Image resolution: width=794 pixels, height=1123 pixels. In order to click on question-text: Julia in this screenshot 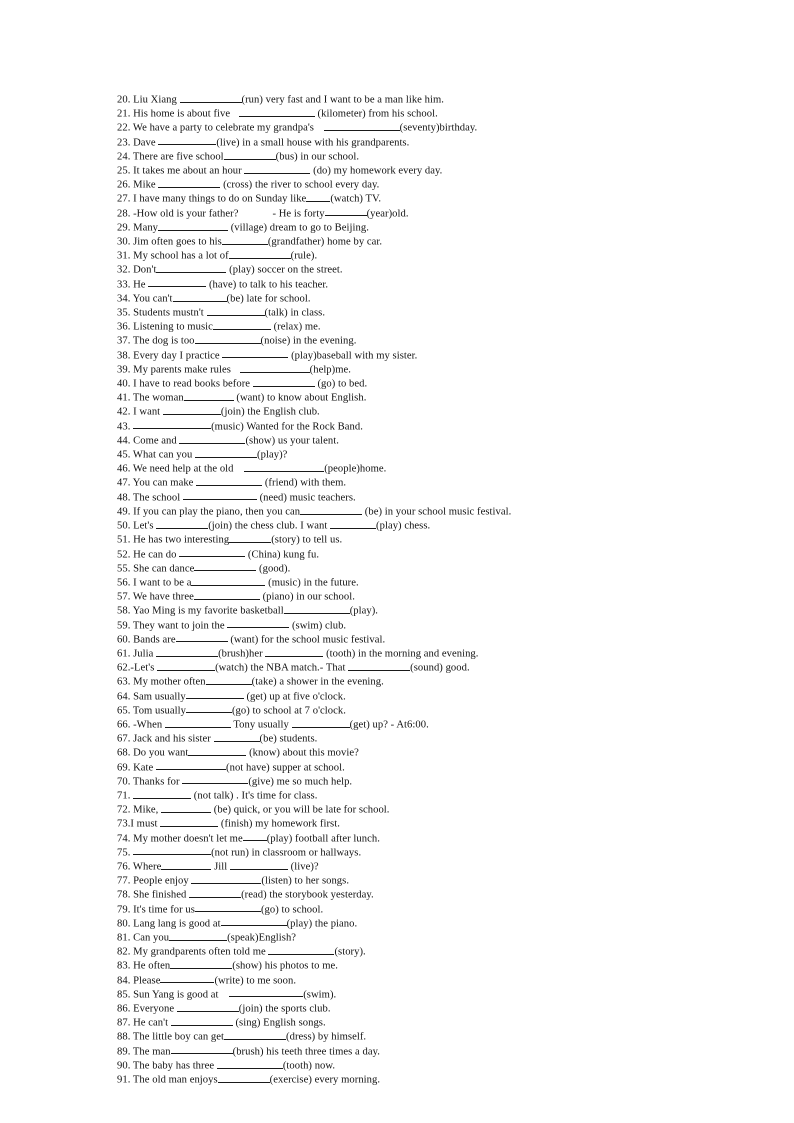, I will do `click(143, 654)`.